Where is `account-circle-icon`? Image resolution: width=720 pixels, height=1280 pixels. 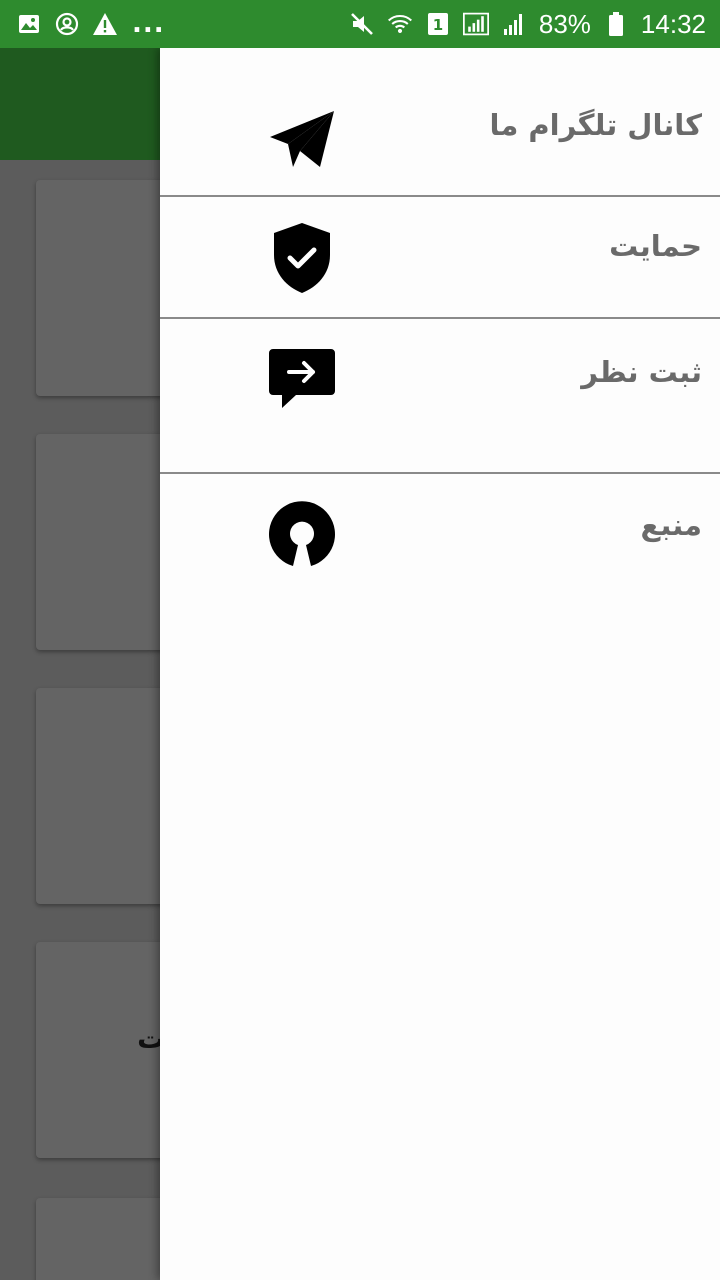
account-circle-icon is located at coordinates (67, 24).